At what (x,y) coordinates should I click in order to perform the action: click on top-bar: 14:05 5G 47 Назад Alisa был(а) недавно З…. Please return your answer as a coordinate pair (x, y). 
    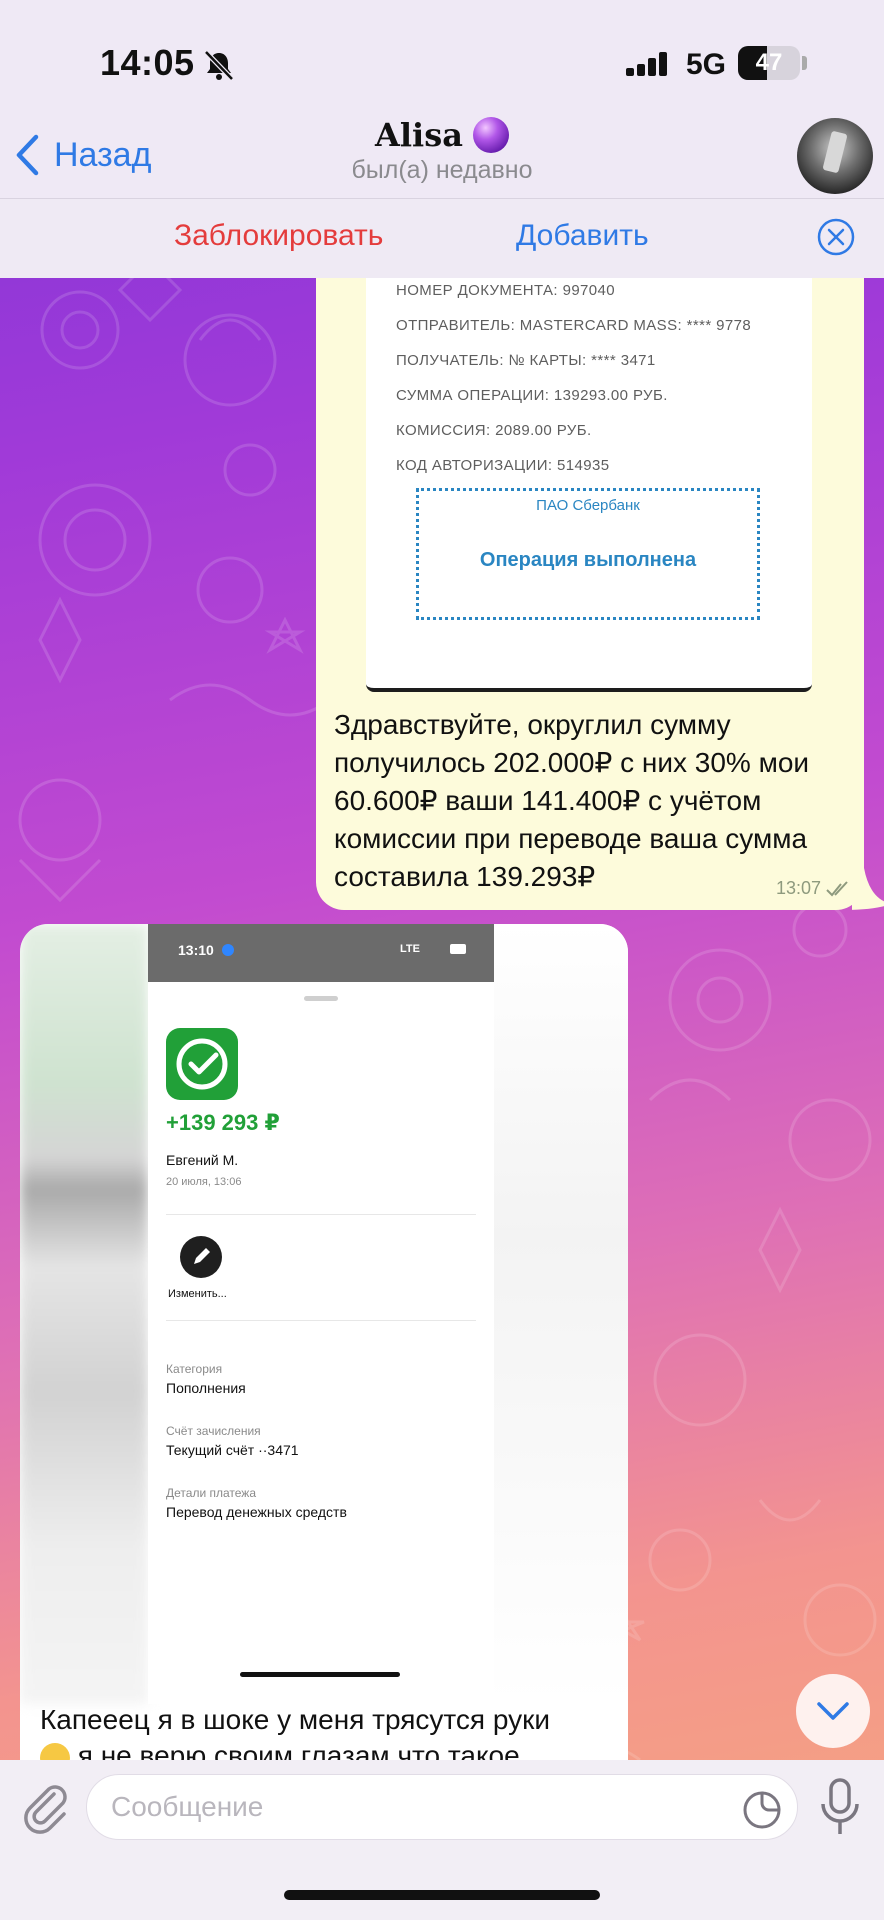
    Looking at the image, I should click on (442, 139).